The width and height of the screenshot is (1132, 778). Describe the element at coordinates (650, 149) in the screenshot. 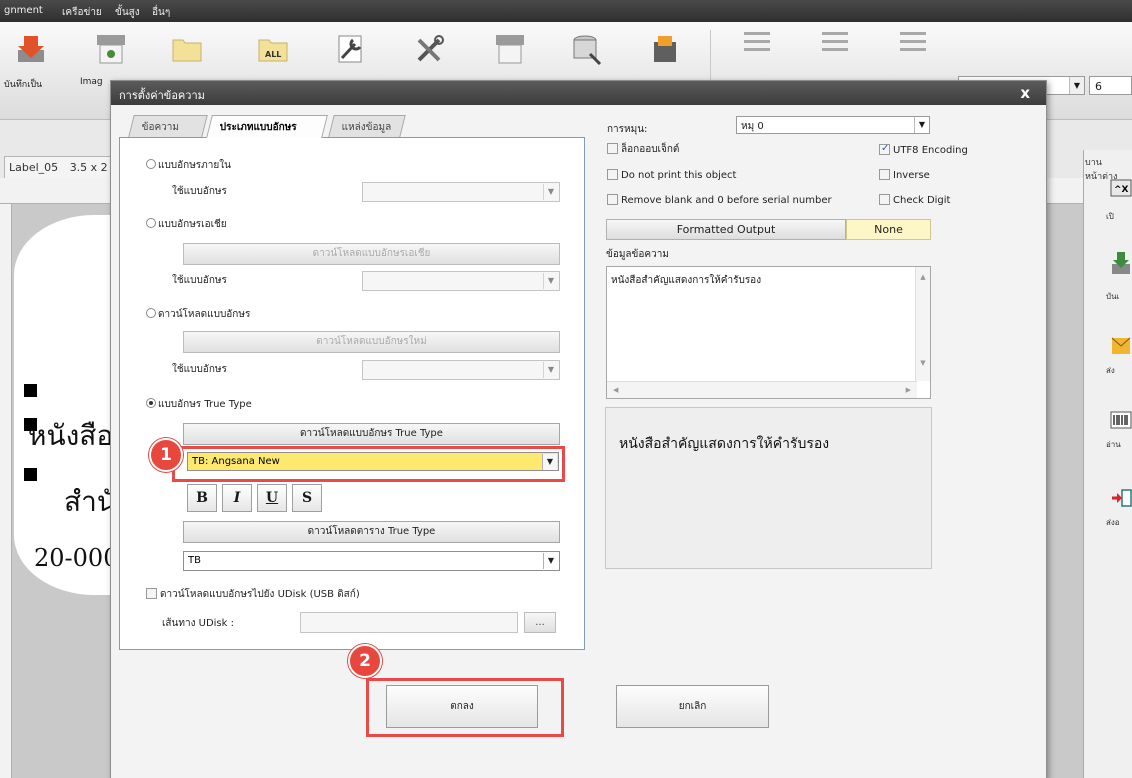

I see `lock-object-label: ล็อกออบเจ็กต์` at that location.